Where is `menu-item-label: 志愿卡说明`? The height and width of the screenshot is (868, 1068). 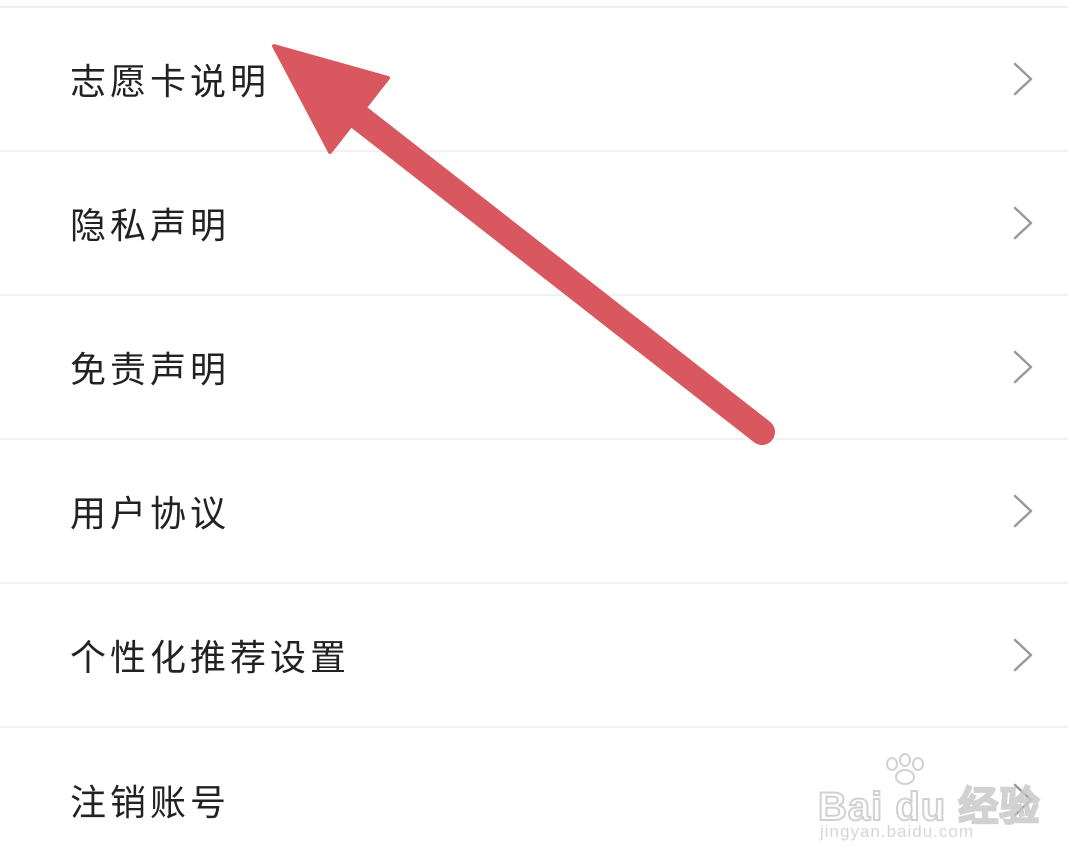
menu-item-label: 志愿卡说明 is located at coordinates (170, 82).